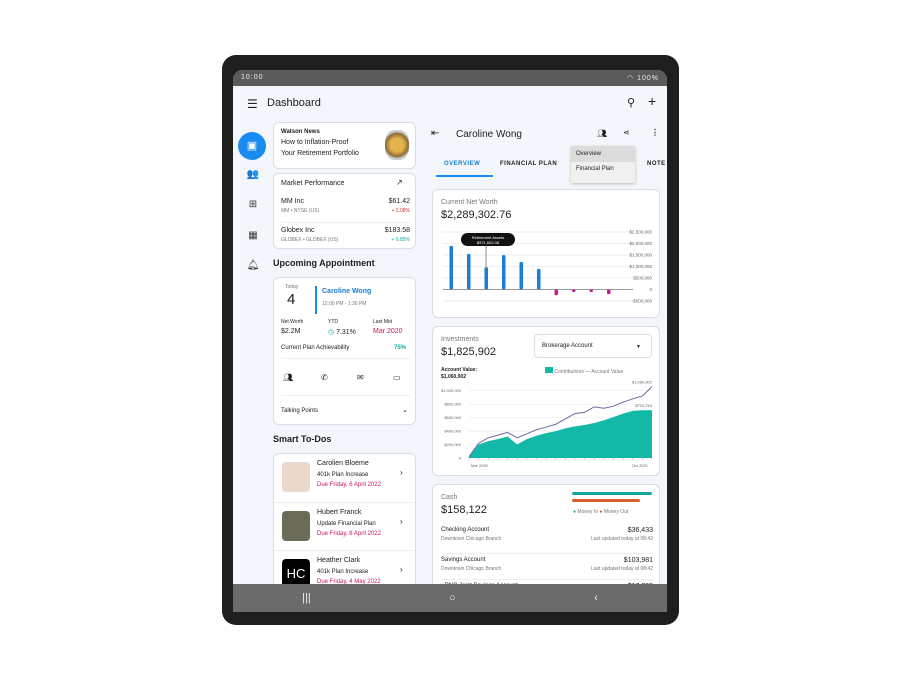  I want to click on talking-points-toggle: Talking Points, so click(299, 411).